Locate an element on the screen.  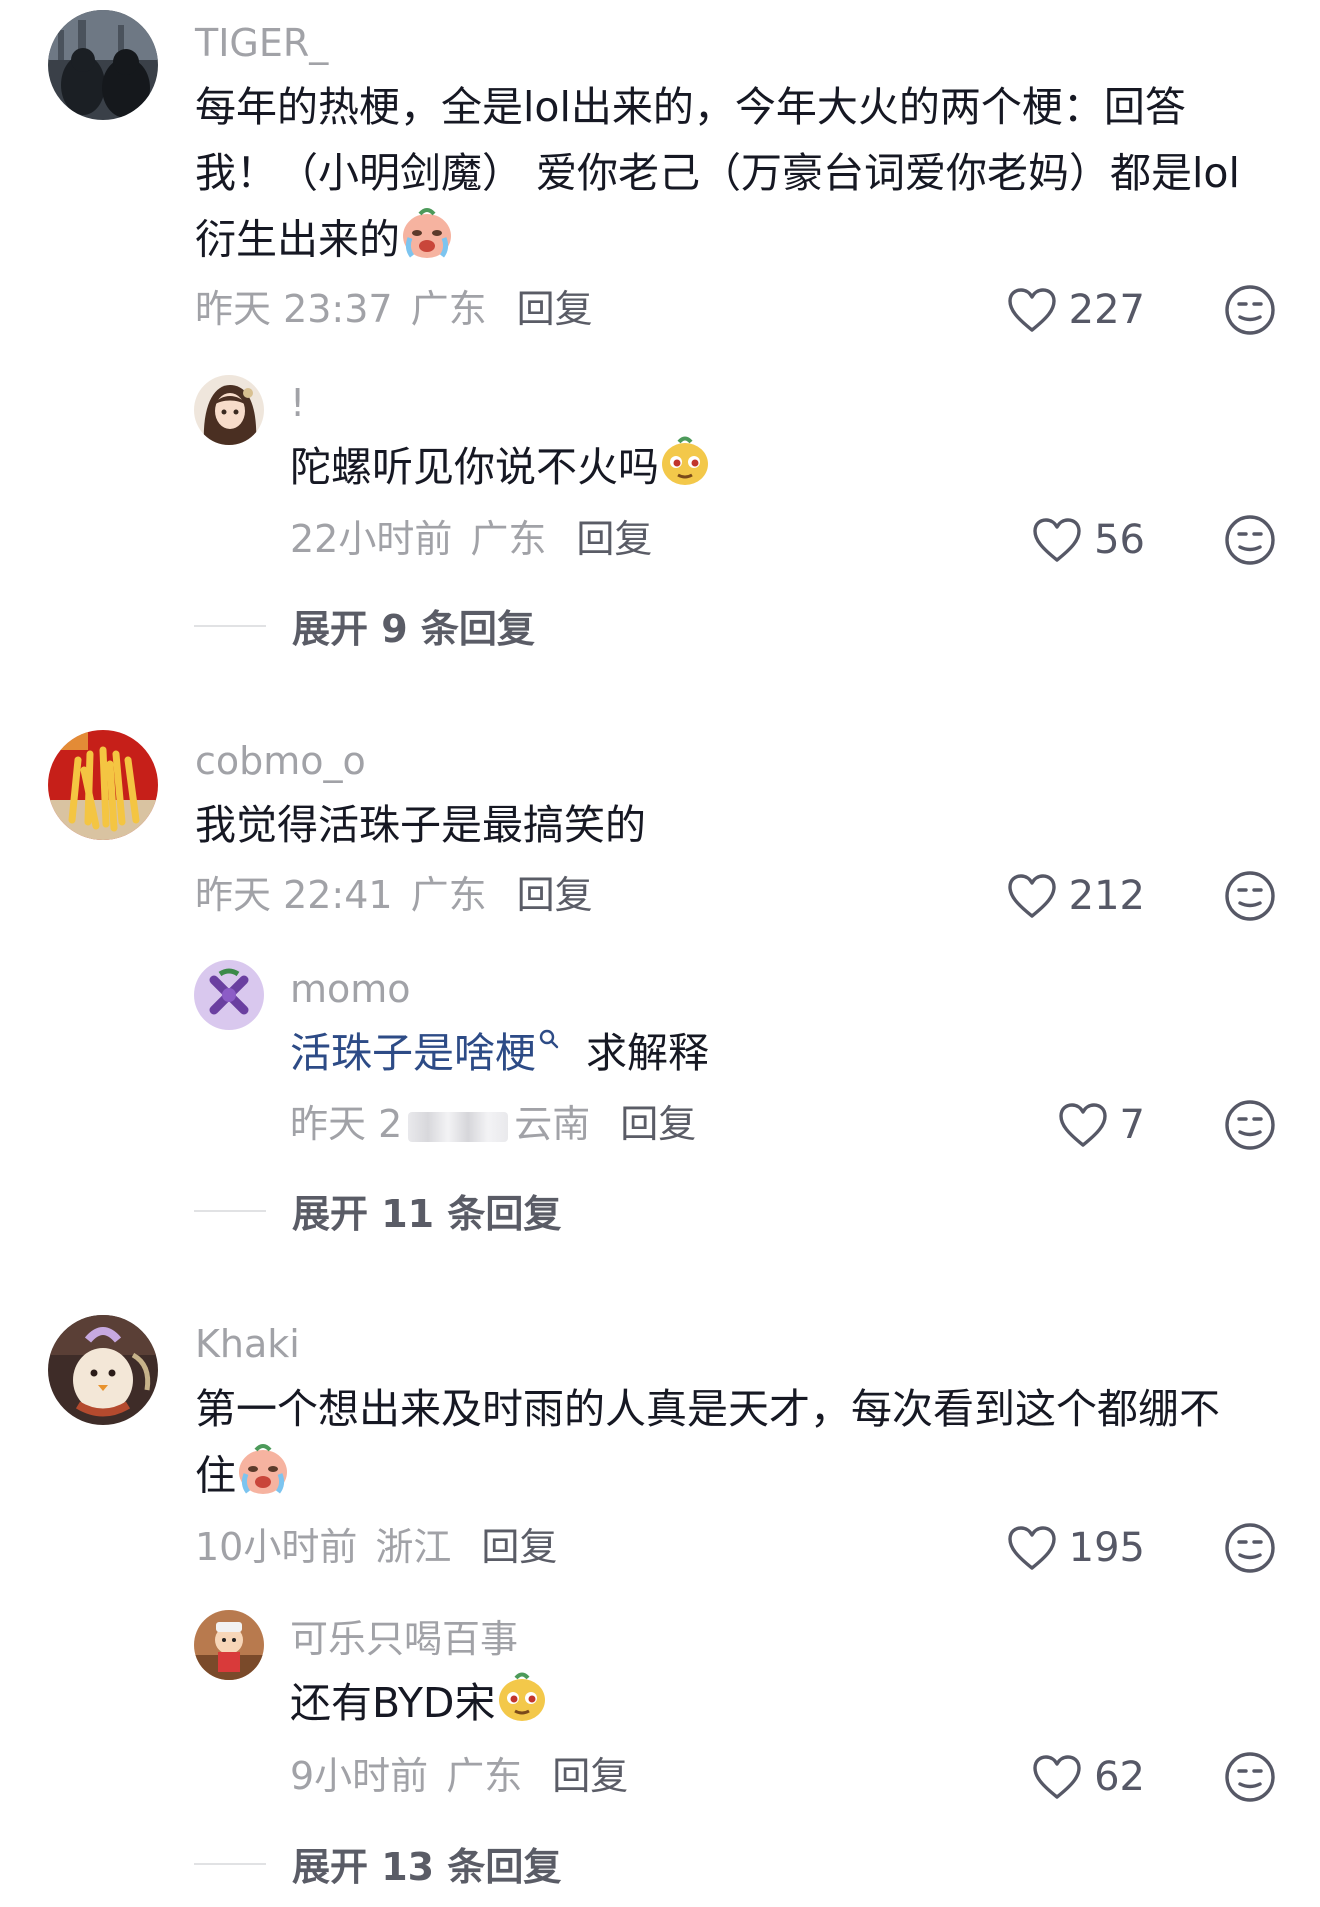
comment-username: TIGER_ is located at coordinates (261, 43).